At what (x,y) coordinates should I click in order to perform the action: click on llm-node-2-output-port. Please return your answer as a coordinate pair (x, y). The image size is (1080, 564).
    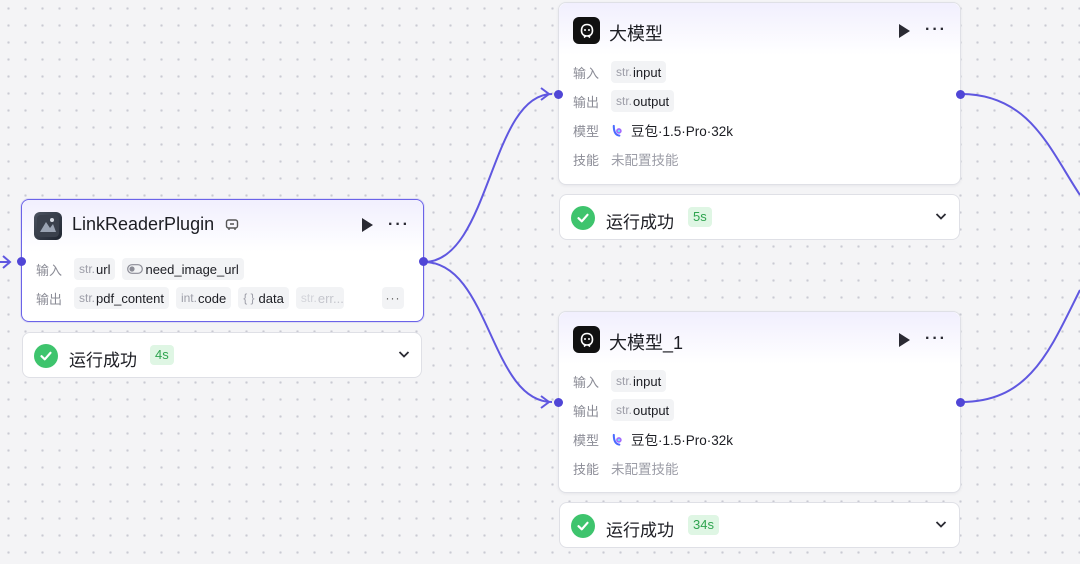
    Looking at the image, I should click on (960, 402).